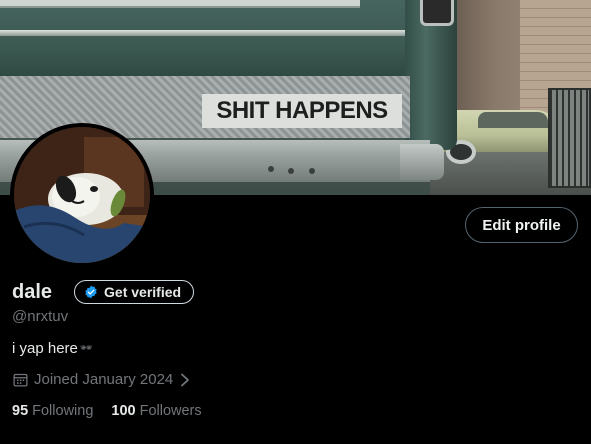  Describe the element at coordinates (32, 291) in the screenshot. I see `display-name: dale` at that location.